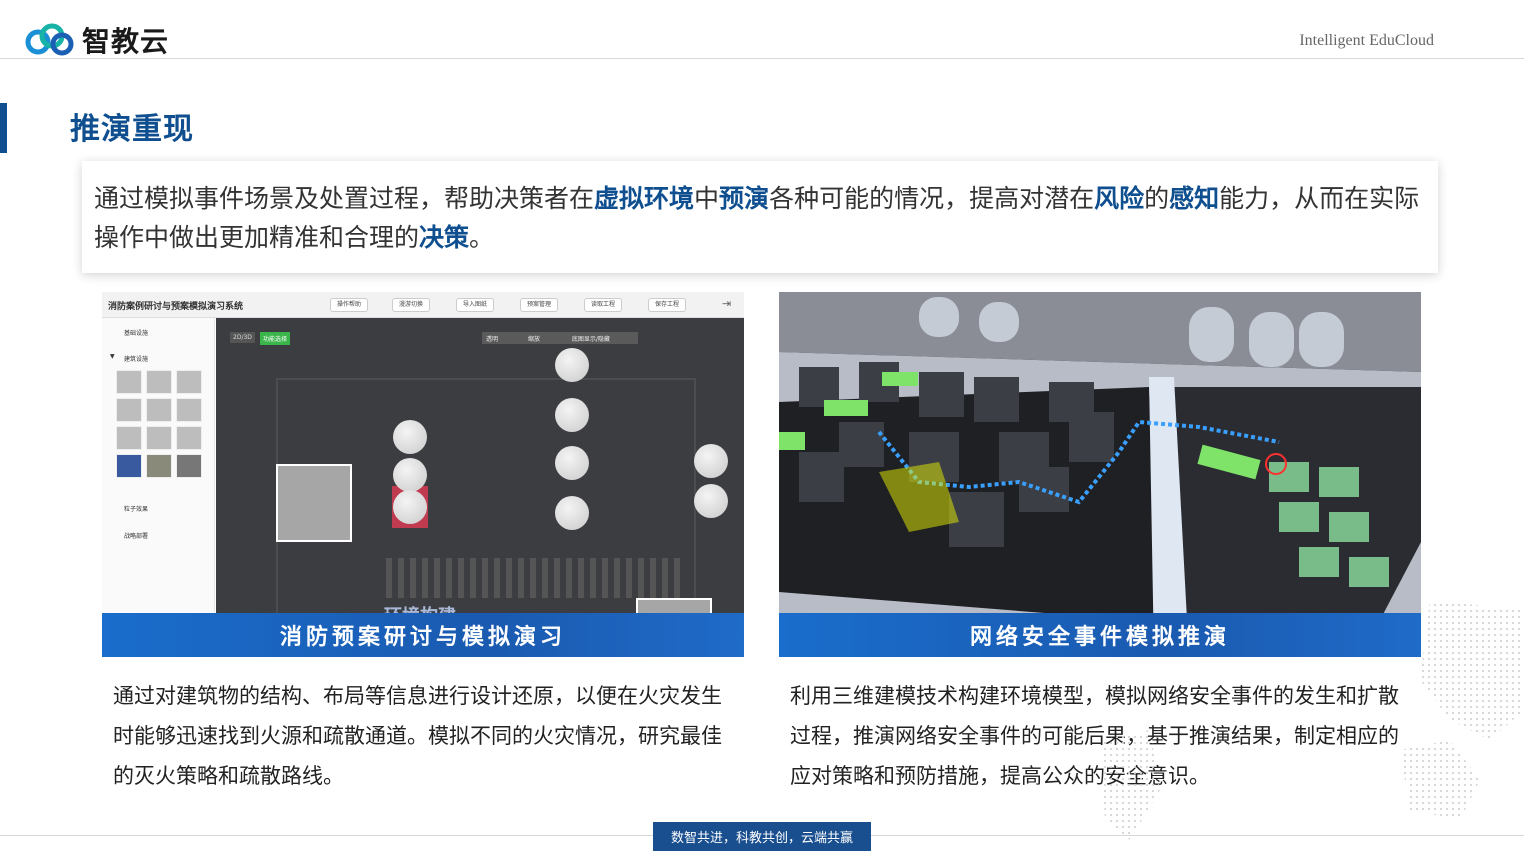 This screenshot has width=1524, height=857. Describe the element at coordinates (344, 198) in the screenshot. I see `summary-segment: 通过模拟事件场景及处置过程，帮助决策者在` at that location.